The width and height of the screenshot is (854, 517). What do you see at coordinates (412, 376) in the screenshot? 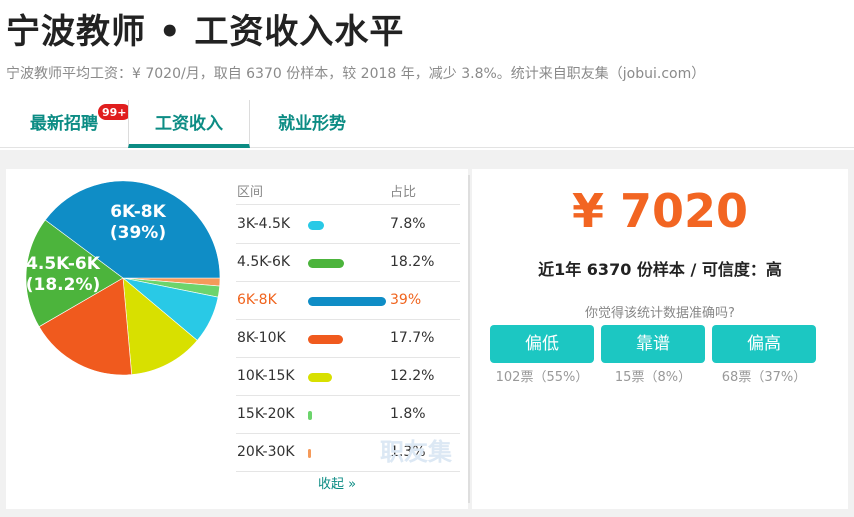
I see `row-pct: 12.2%` at bounding box center [412, 376].